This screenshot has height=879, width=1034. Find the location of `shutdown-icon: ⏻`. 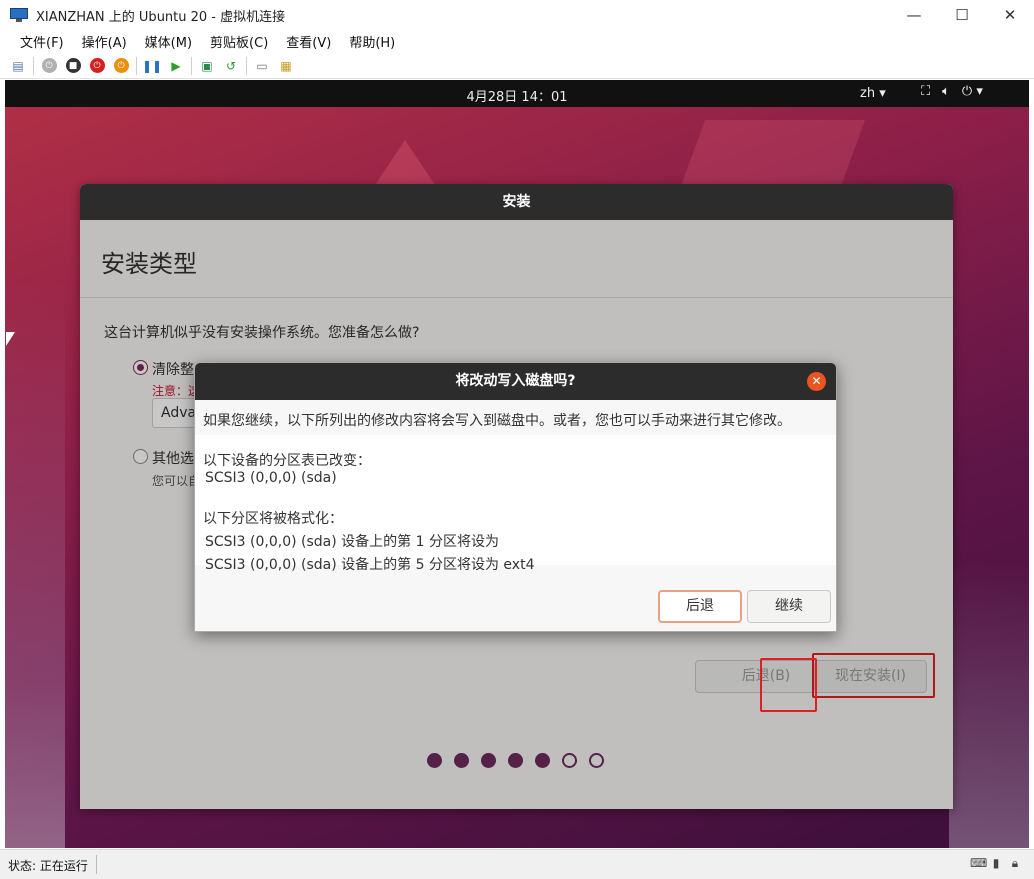

shutdown-icon: ⏻ is located at coordinates (97, 66).